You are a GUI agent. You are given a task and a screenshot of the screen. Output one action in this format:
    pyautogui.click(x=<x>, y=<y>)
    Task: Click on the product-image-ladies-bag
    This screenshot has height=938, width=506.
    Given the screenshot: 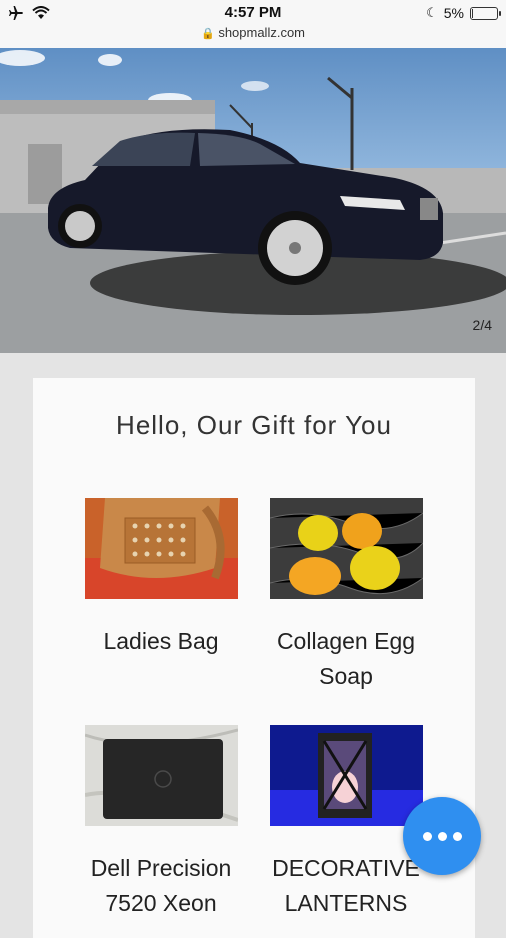 What is the action you would take?
    pyautogui.click(x=161, y=548)
    